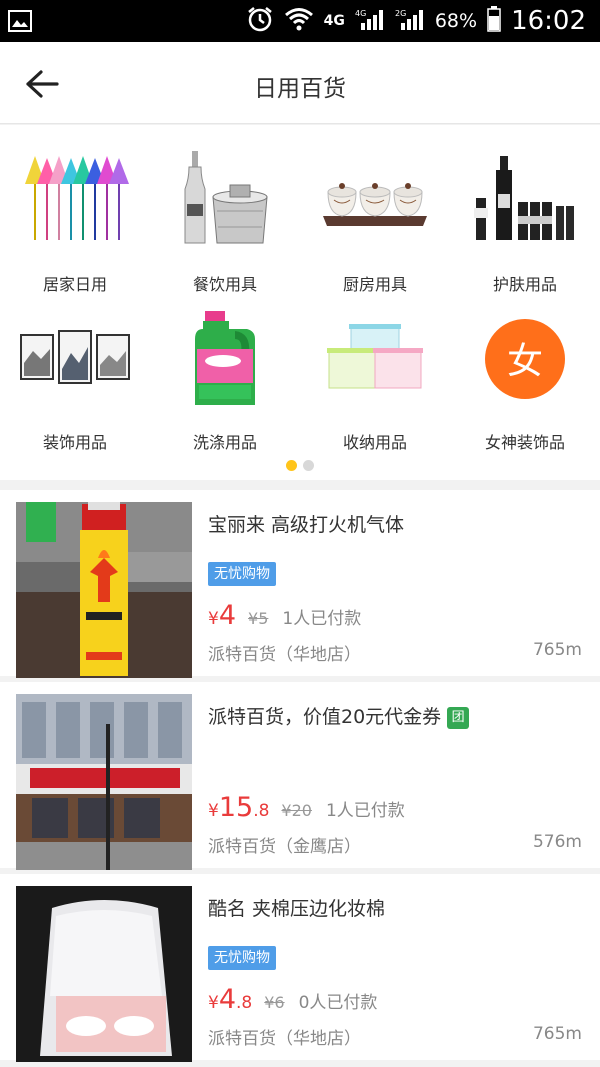 Image resolution: width=600 pixels, height=1067 pixels. Describe the element at coordinates (334, 21) in the screenshot. I see `network-type-label: 4G` at that location.